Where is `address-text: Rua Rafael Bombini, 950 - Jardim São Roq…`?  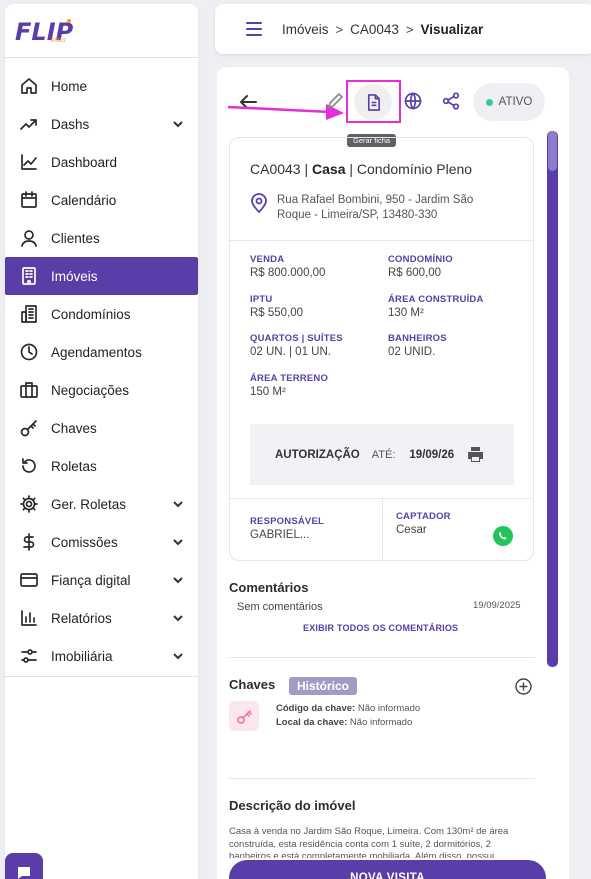
address-text: Rua Rafael Bombini, 950 - Jardim São Roq… is located at coordinates (375, 207).